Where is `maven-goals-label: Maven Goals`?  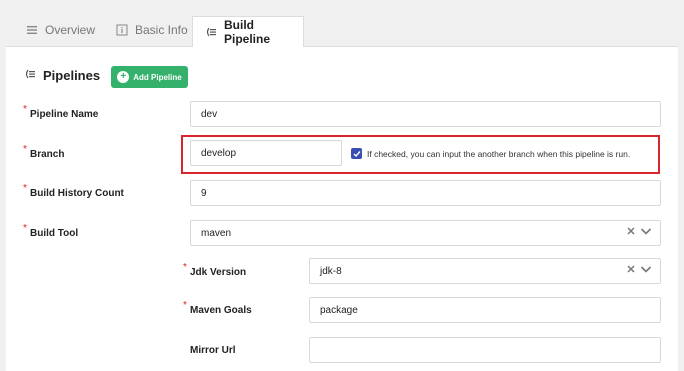 maven-goals-label: Maven Goals is located at coordinates (221, 310).